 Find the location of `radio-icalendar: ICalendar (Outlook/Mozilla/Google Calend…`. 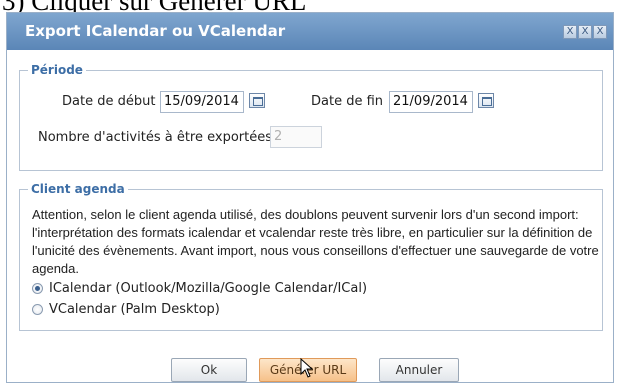

radio-icalendar: ICalendar (Outlook/Mozilla/Google Calend… is located at coordinates (199, 288).